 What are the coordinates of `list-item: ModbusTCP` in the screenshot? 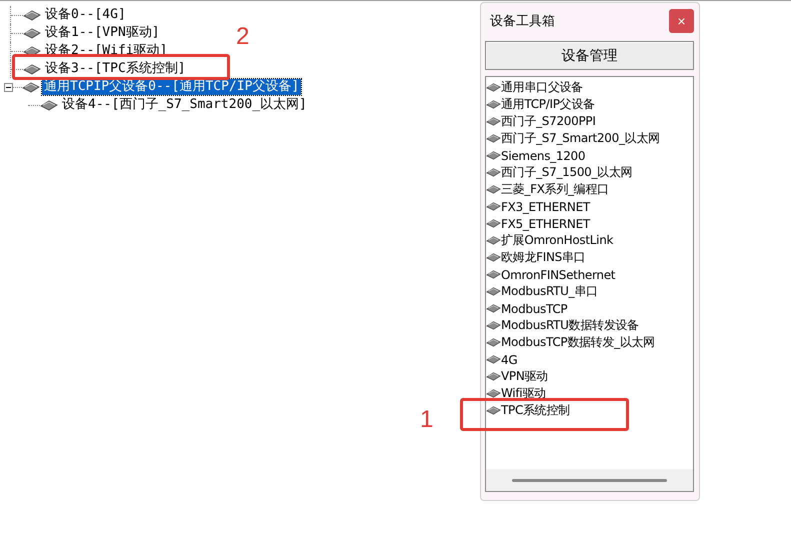 It's located at (534, 309).